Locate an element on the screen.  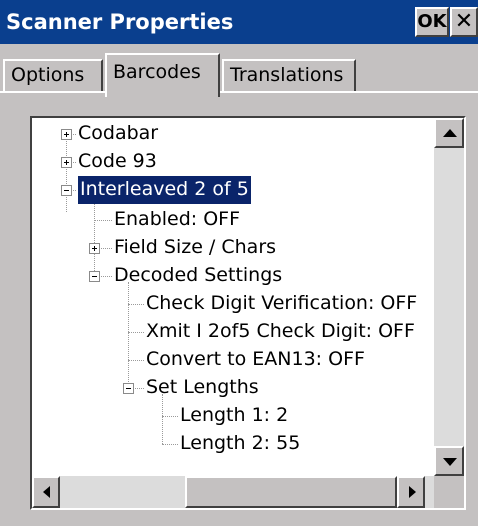
close-button: ✕ is located at coordinates (464, 22).